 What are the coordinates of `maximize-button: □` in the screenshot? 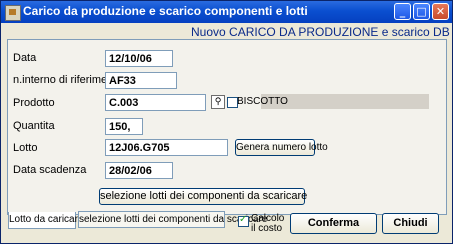 It's located at (421, 11).